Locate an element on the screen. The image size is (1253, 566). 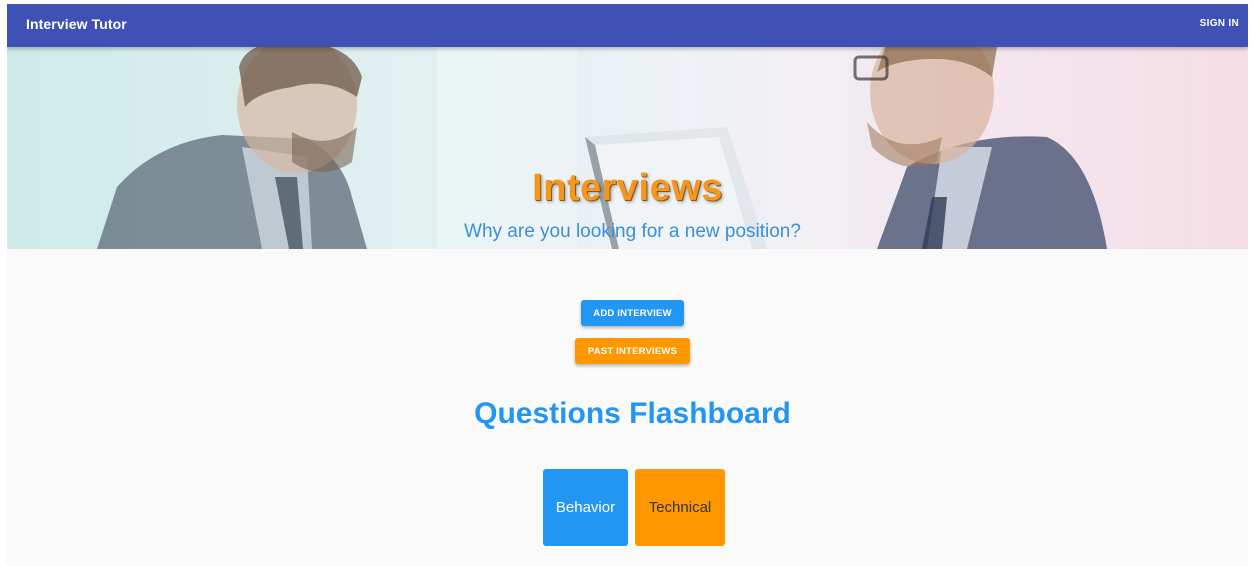
behavior-card: Behavior is located at coordinates (585, 507).